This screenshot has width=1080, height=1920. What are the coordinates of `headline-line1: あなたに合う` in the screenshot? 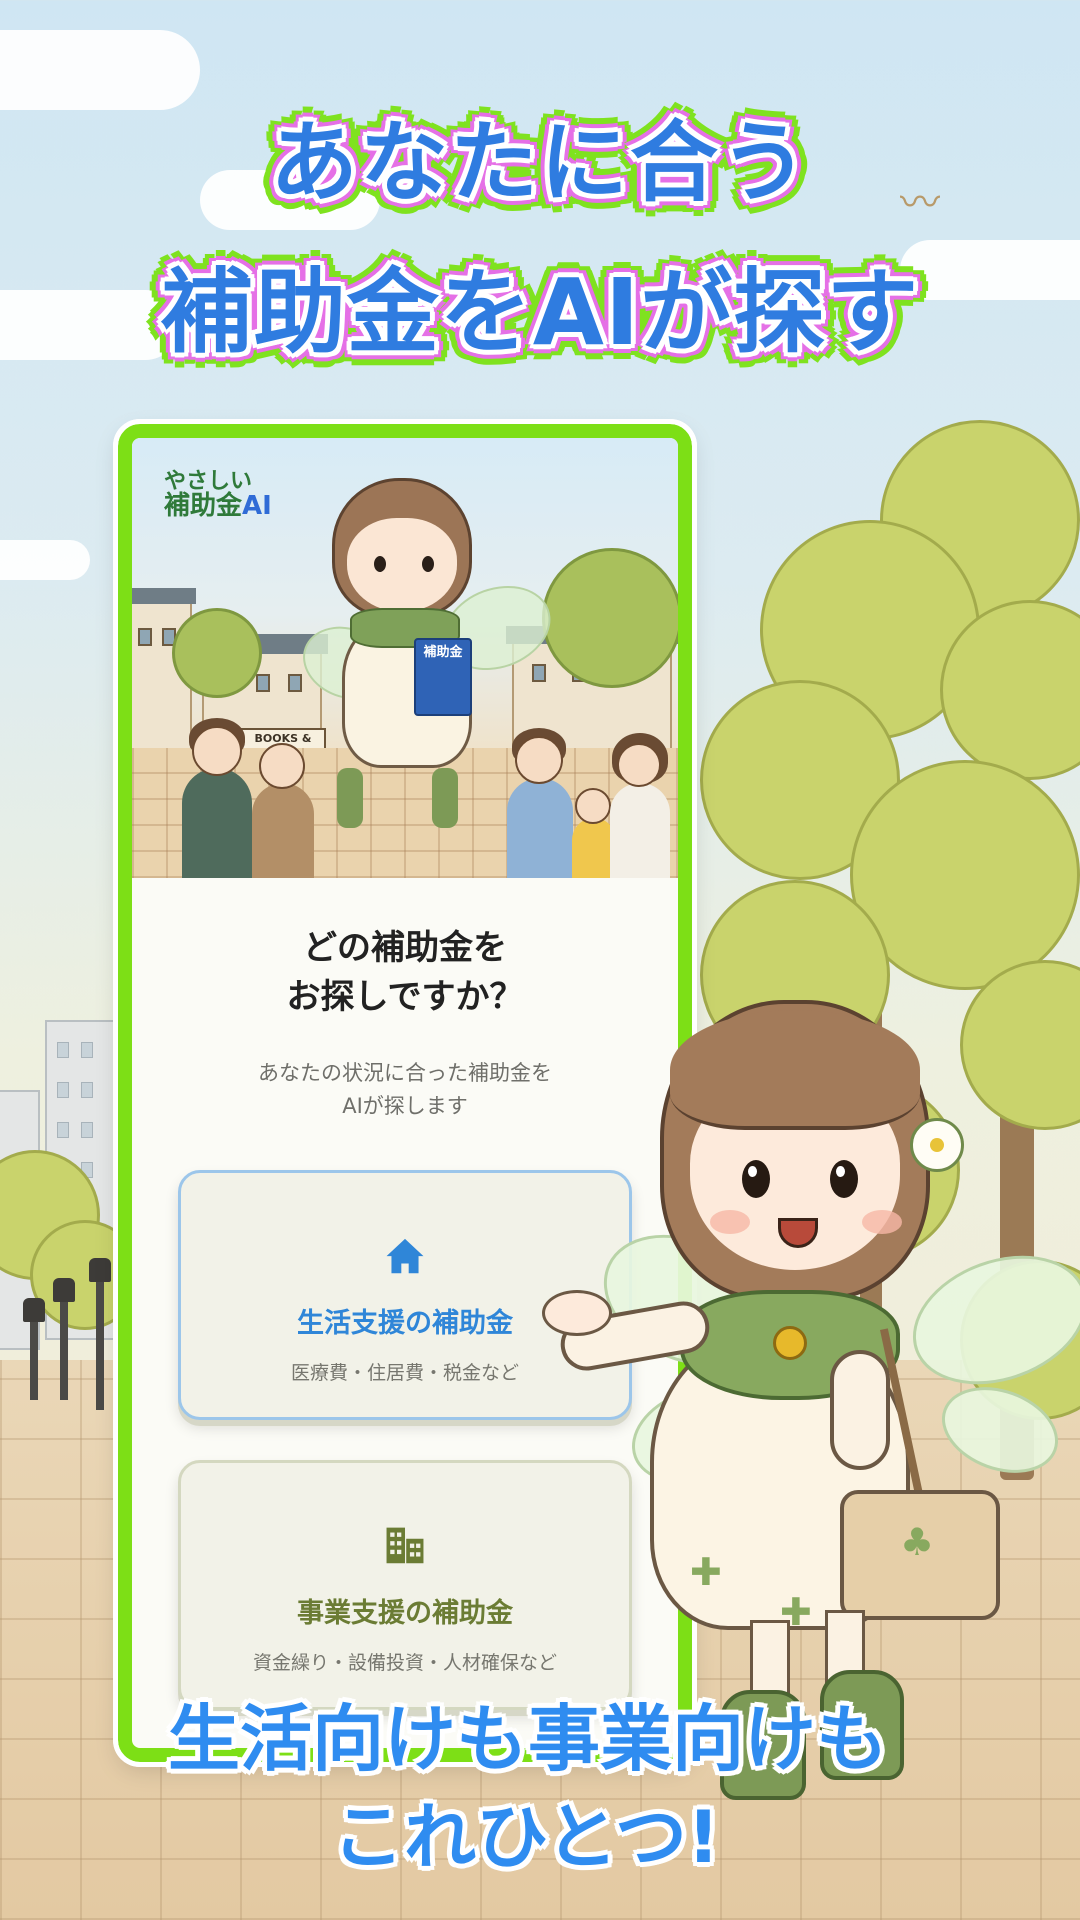 It's located at (539, 162).